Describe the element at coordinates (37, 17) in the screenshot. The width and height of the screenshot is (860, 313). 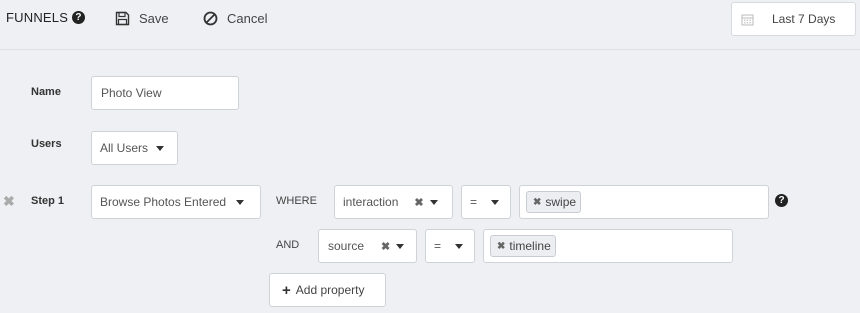
I see `page-title-text: FUNNELS` at that location.